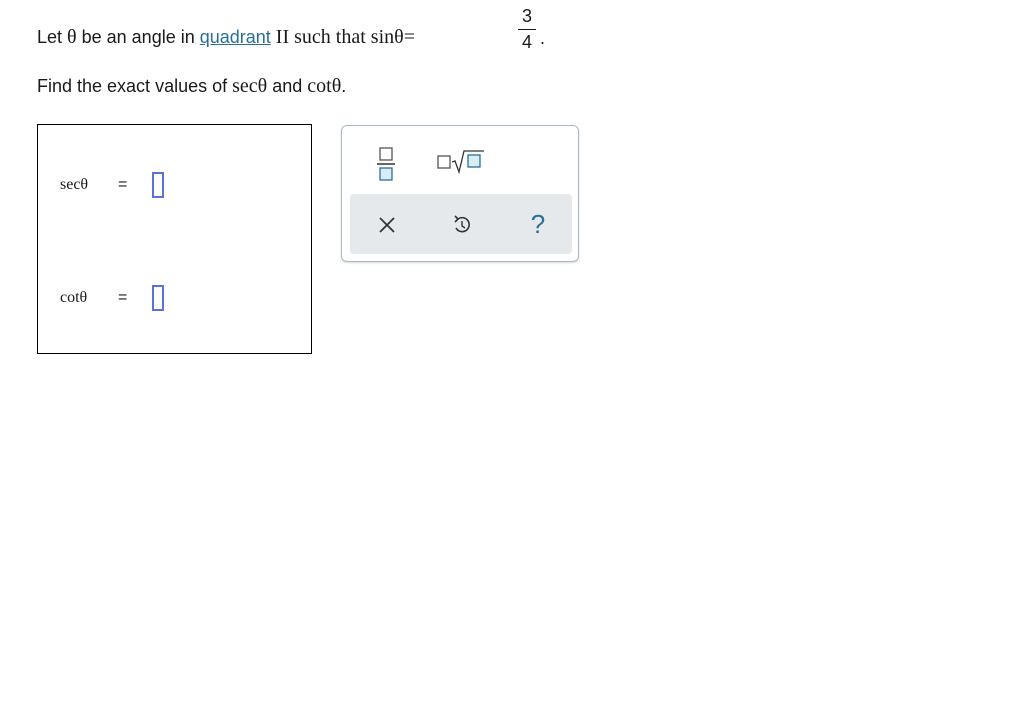  I want to click on clear-icon, so click(387, 225).